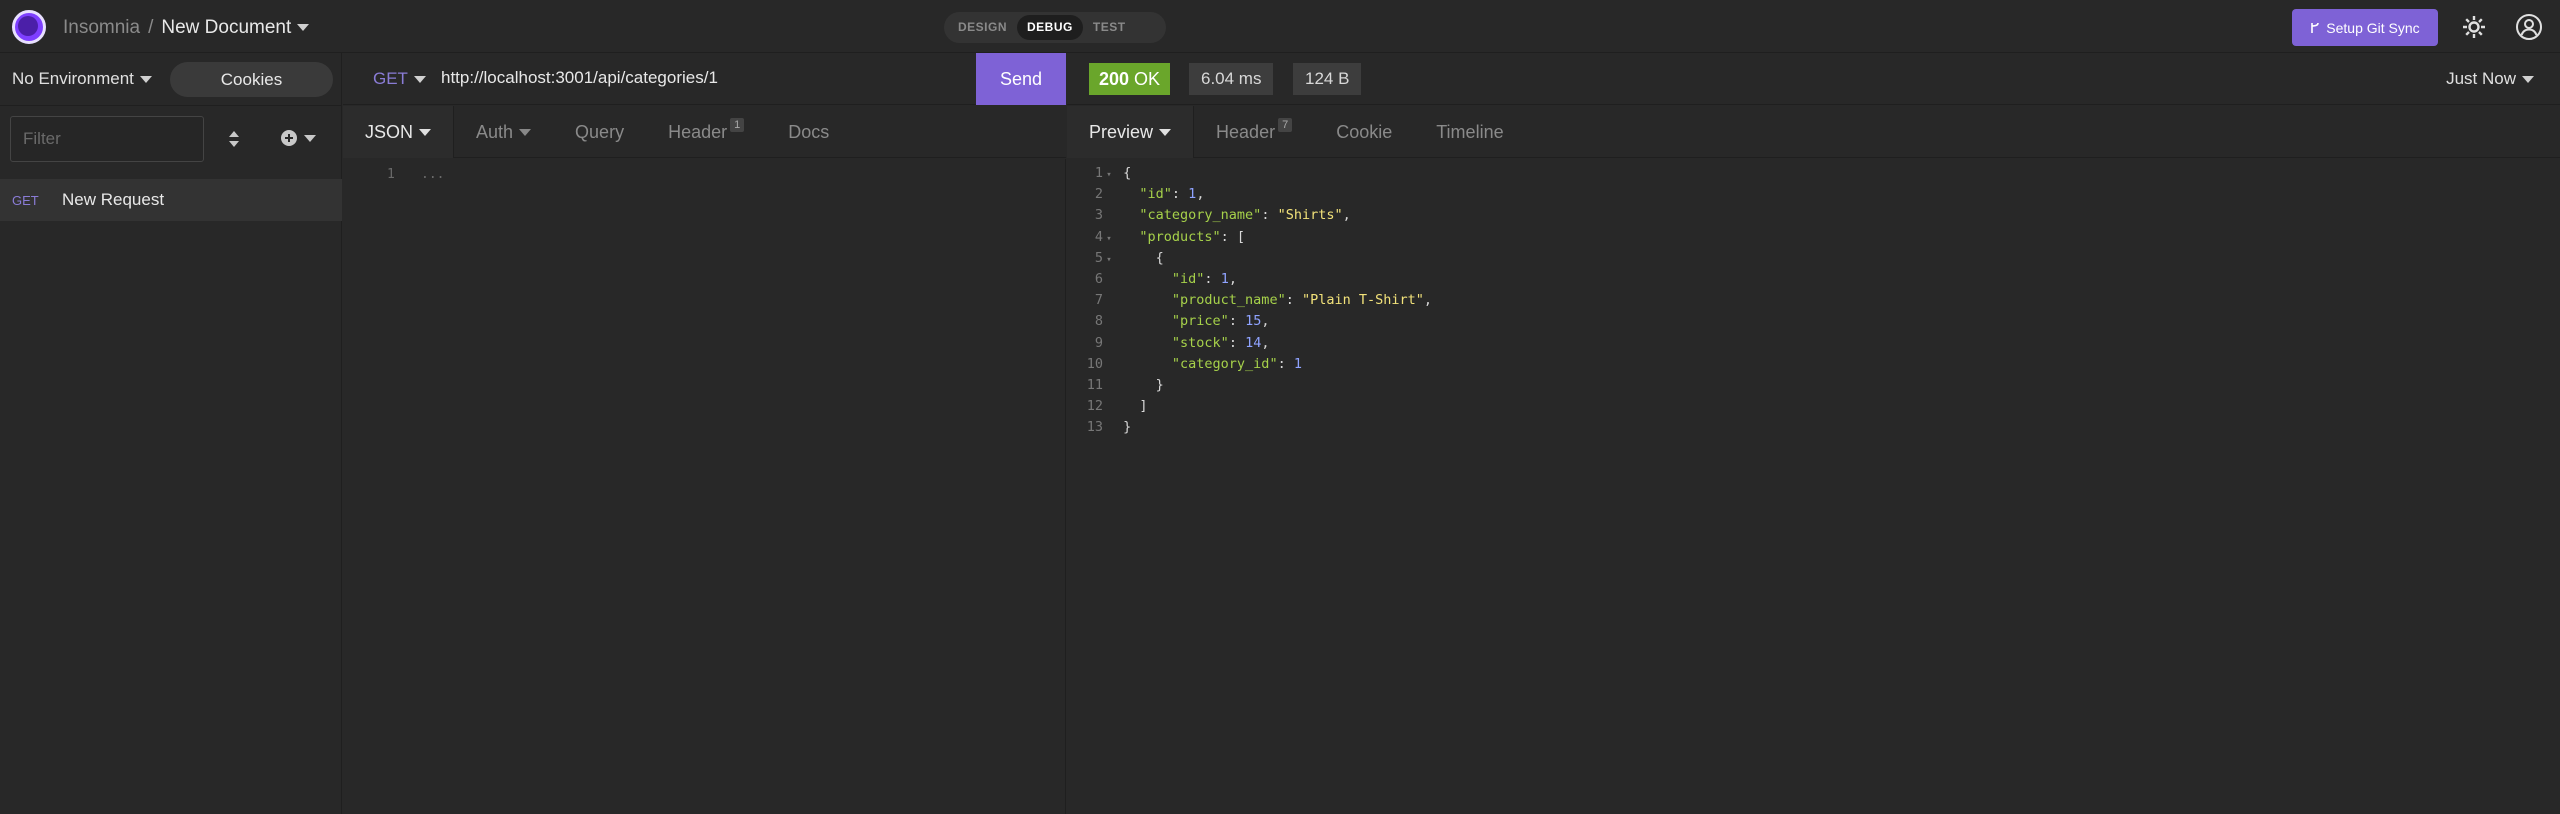  I want to click on sidebar: No Environment Cookies GET New Request, so click(171, 433).